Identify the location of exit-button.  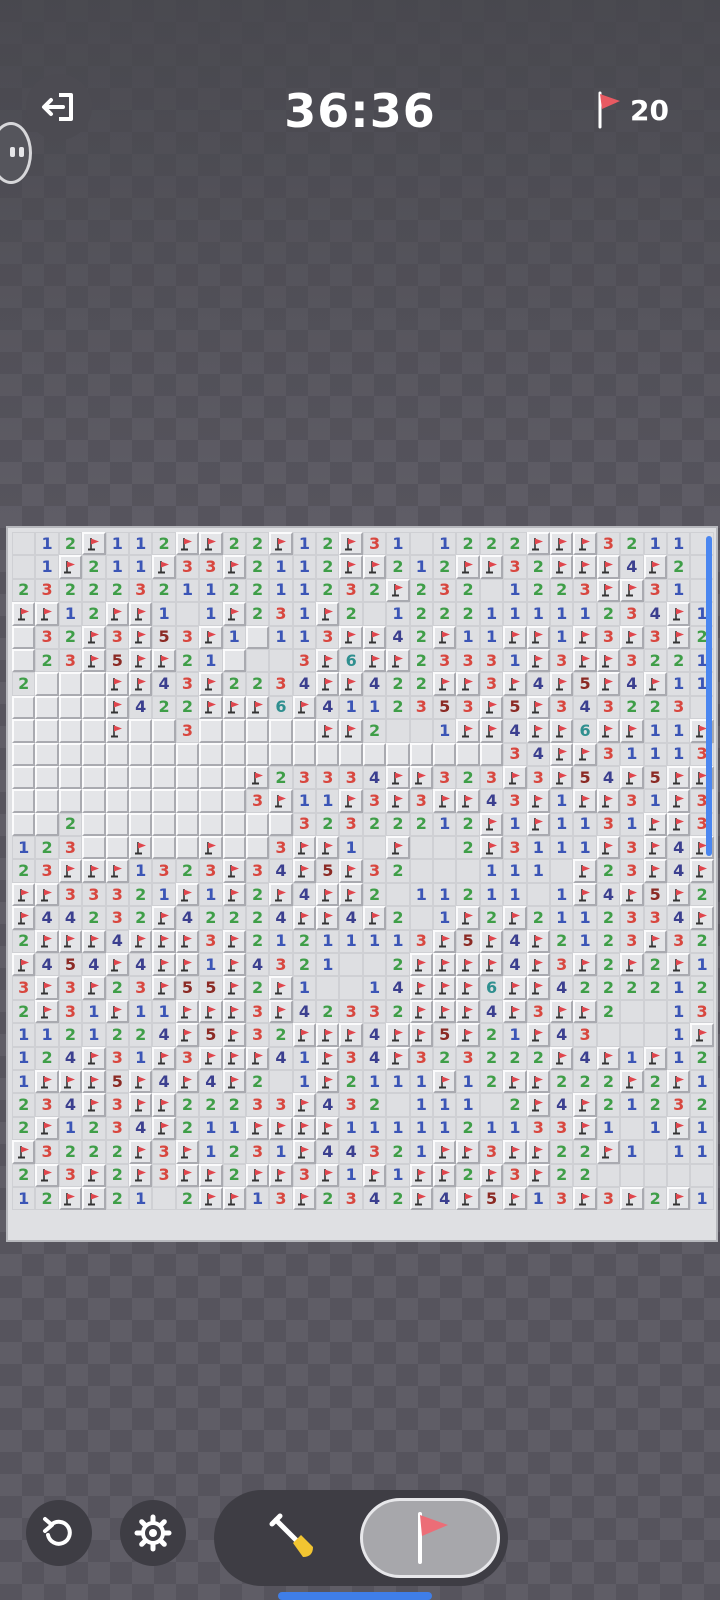
(59, 107).